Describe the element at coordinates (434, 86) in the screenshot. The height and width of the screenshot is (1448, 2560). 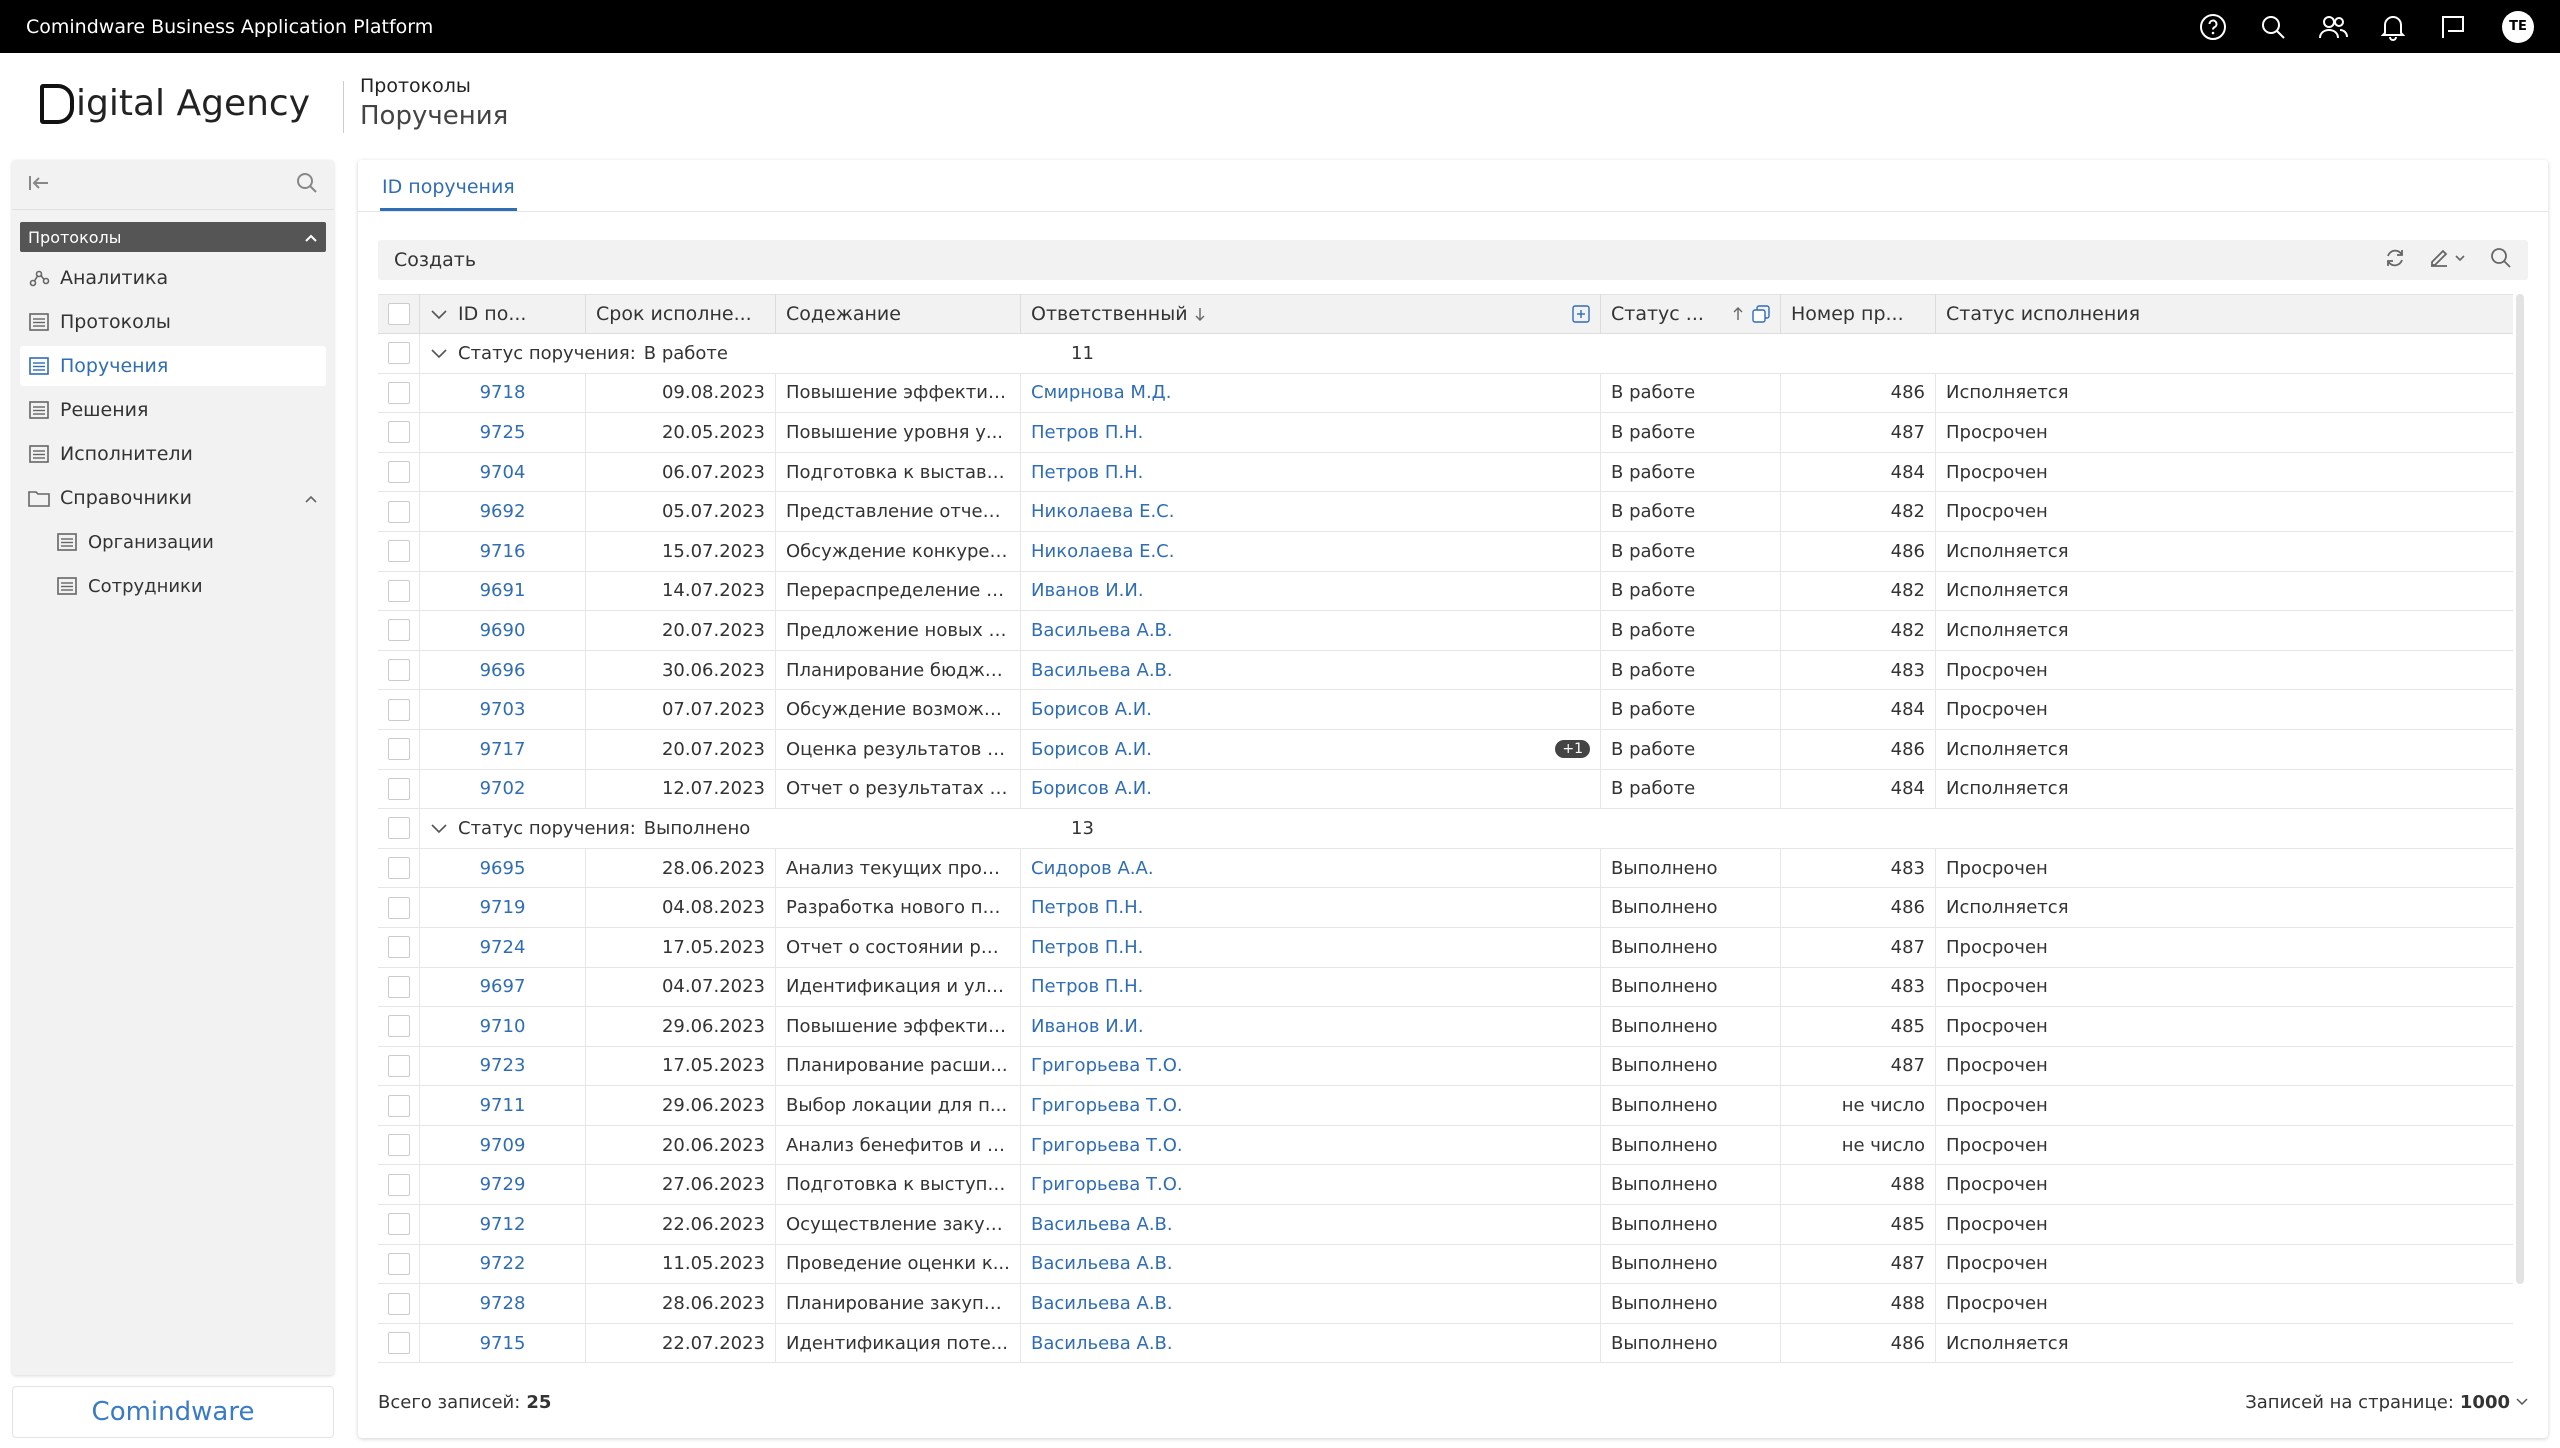
I see `breadcrumb-parent: Протоколы` at that location.